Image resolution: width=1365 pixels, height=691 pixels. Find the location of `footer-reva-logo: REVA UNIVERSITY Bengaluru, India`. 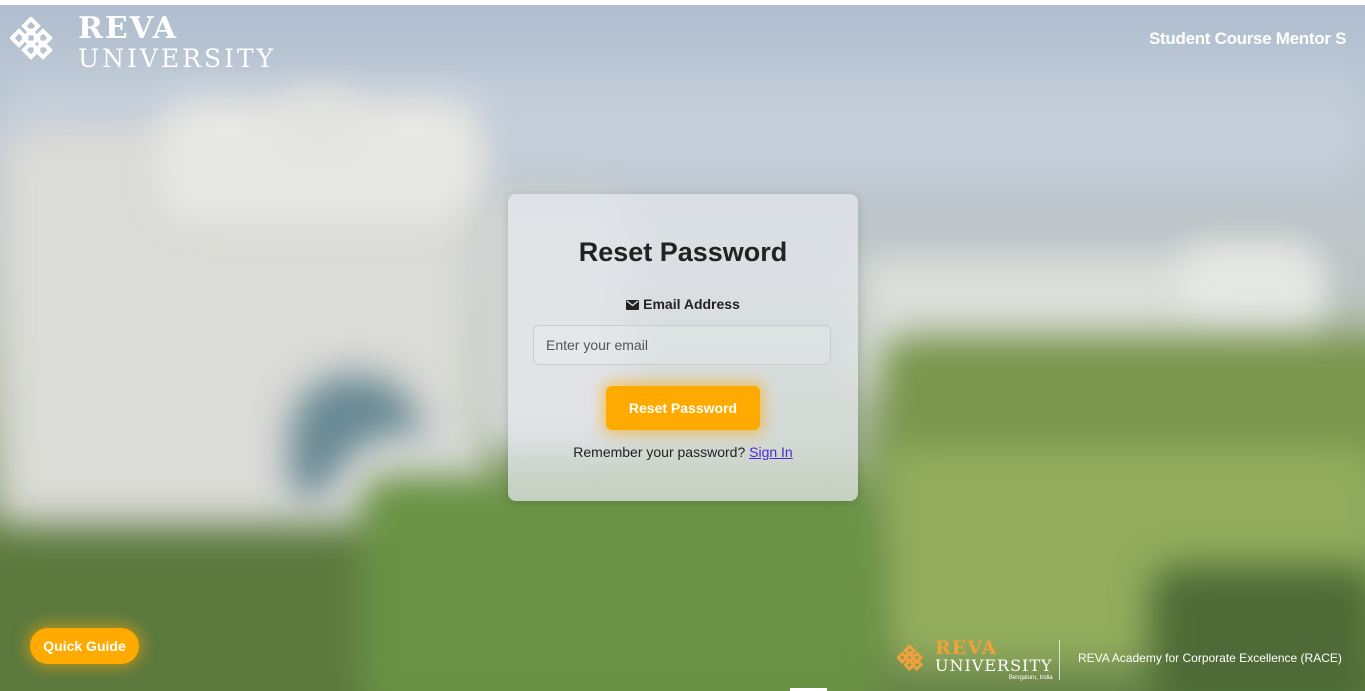

footer-reva-logo: REVA UNIVERSITY Bengaluru, India is located at coordinates (975, 660).